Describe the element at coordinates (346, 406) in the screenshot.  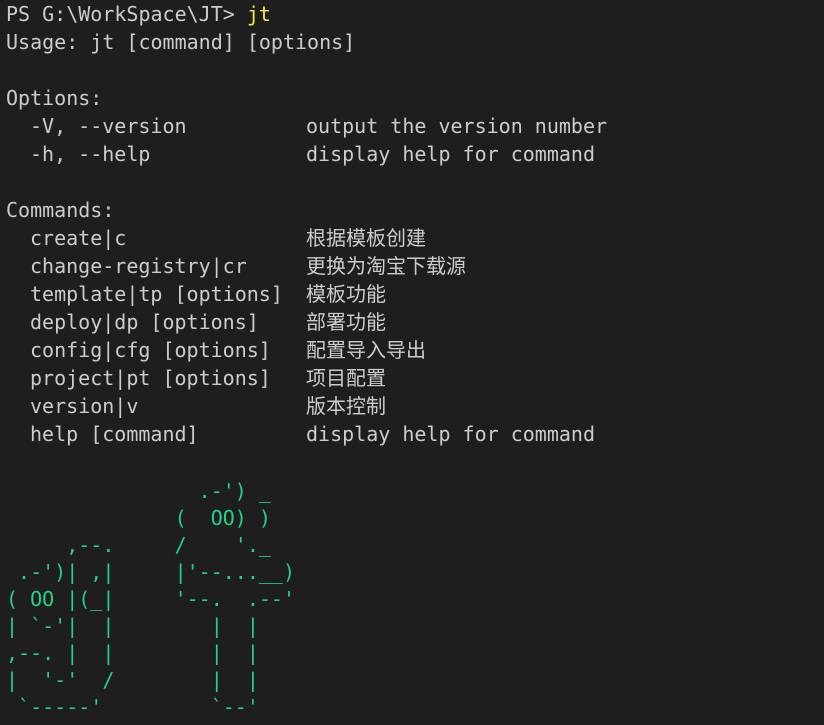
I see `command-desc: 版本控制` at that location.